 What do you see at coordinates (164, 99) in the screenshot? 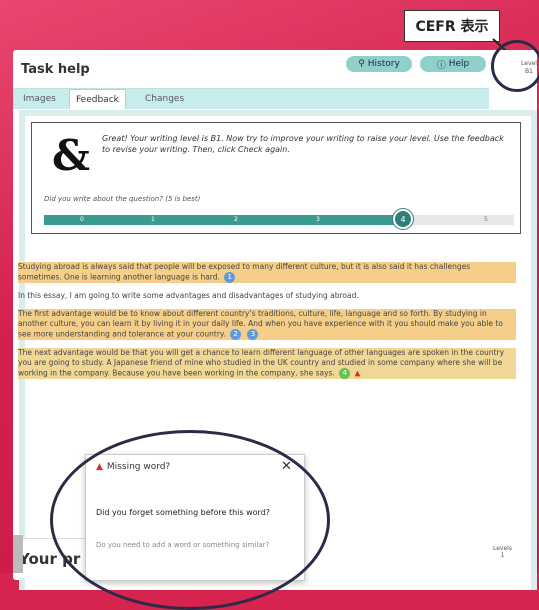
I see `tab-changes: Changes` at bounding box center [164, 99].